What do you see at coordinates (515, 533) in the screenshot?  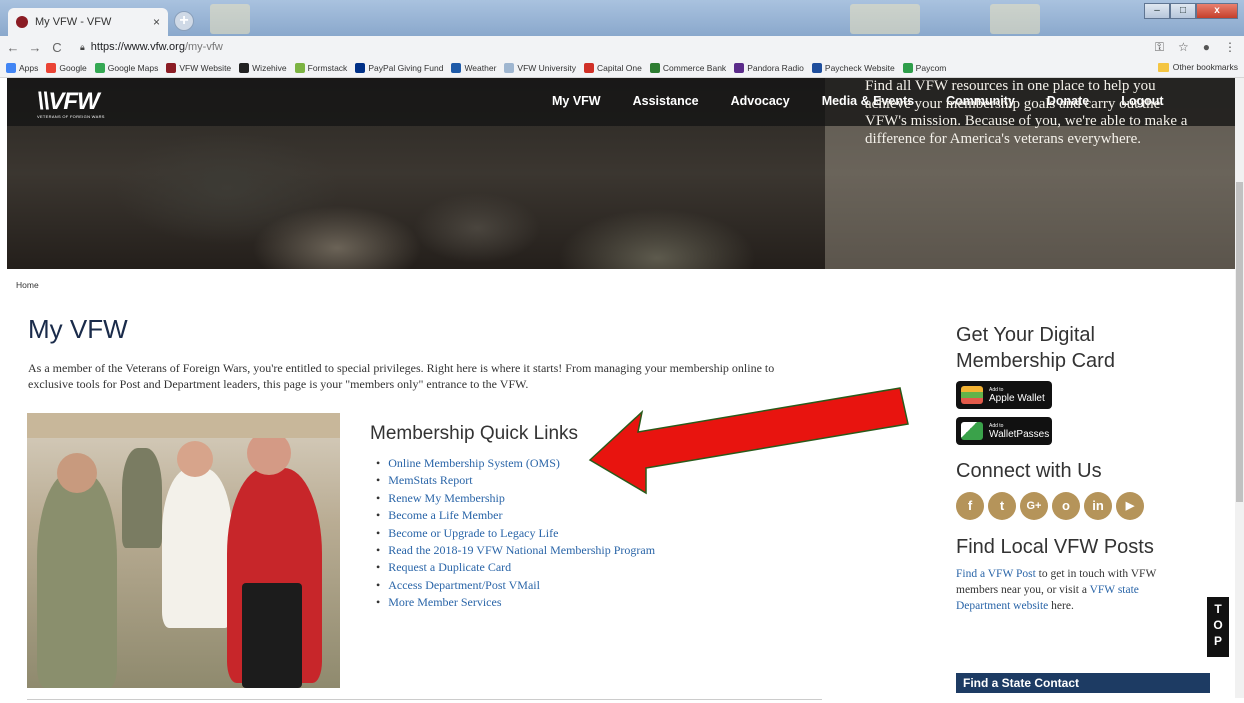 I see `quick-link-legacy-life: Become or Upgrade to Legacy Life` at bounding box center [515, 533].